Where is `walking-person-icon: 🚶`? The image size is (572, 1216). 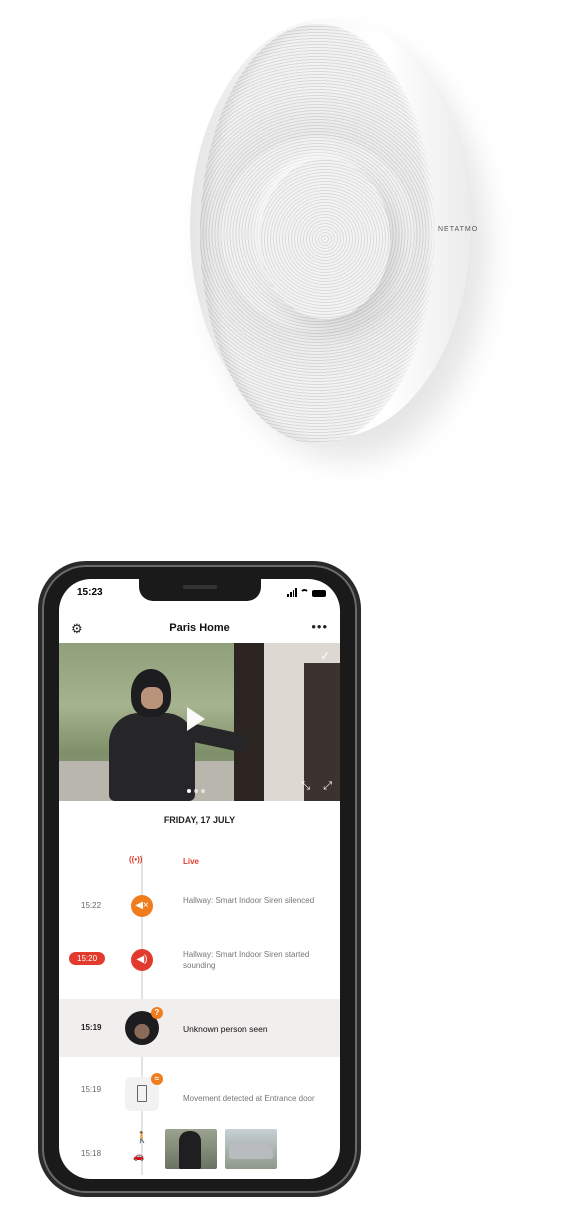
walking-person-icon: 🚶 is located at coordinates (142, 1138).